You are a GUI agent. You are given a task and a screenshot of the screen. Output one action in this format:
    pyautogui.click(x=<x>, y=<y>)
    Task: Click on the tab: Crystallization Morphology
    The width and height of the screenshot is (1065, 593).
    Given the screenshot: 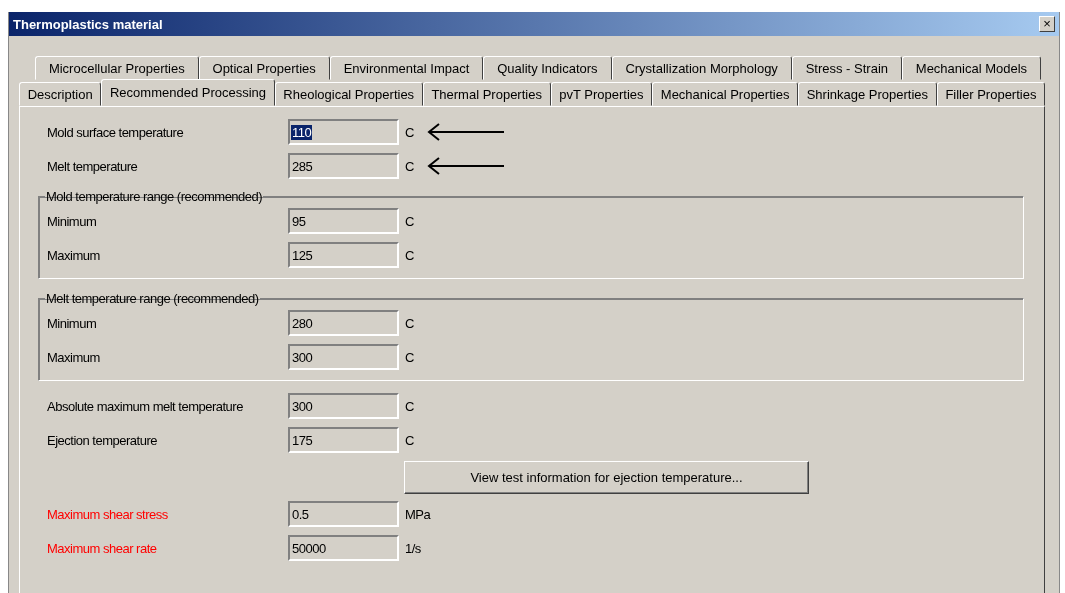 What is the action you would take?
    pyautogui.click(x=701, y=68)
    